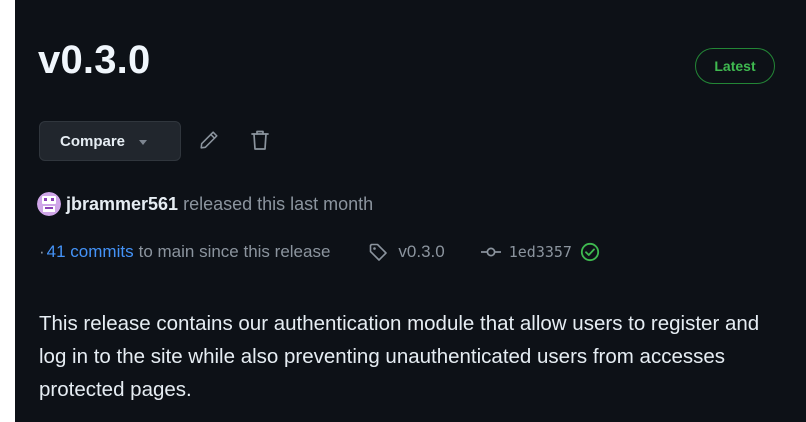 This screenshot has width=806, height=422. What do you see at coordinates (421, 251) in the screenshot?
I see `tag-label: v0.3.0` at bounding box center [421, 251].